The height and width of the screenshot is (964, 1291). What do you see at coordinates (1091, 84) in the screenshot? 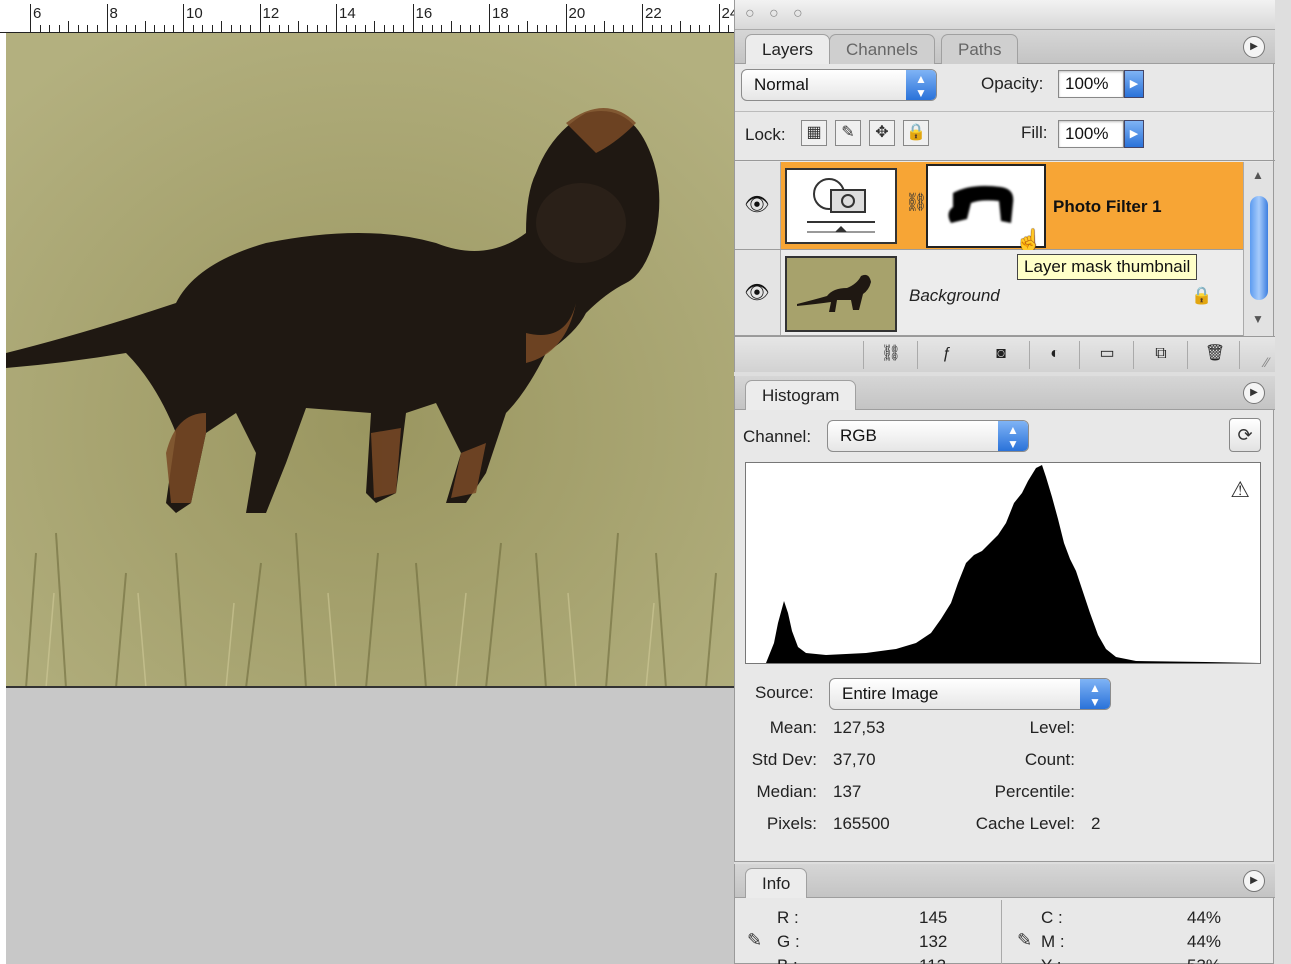
I see `opacity-input: 100%` at bounding box center [1091, 84].